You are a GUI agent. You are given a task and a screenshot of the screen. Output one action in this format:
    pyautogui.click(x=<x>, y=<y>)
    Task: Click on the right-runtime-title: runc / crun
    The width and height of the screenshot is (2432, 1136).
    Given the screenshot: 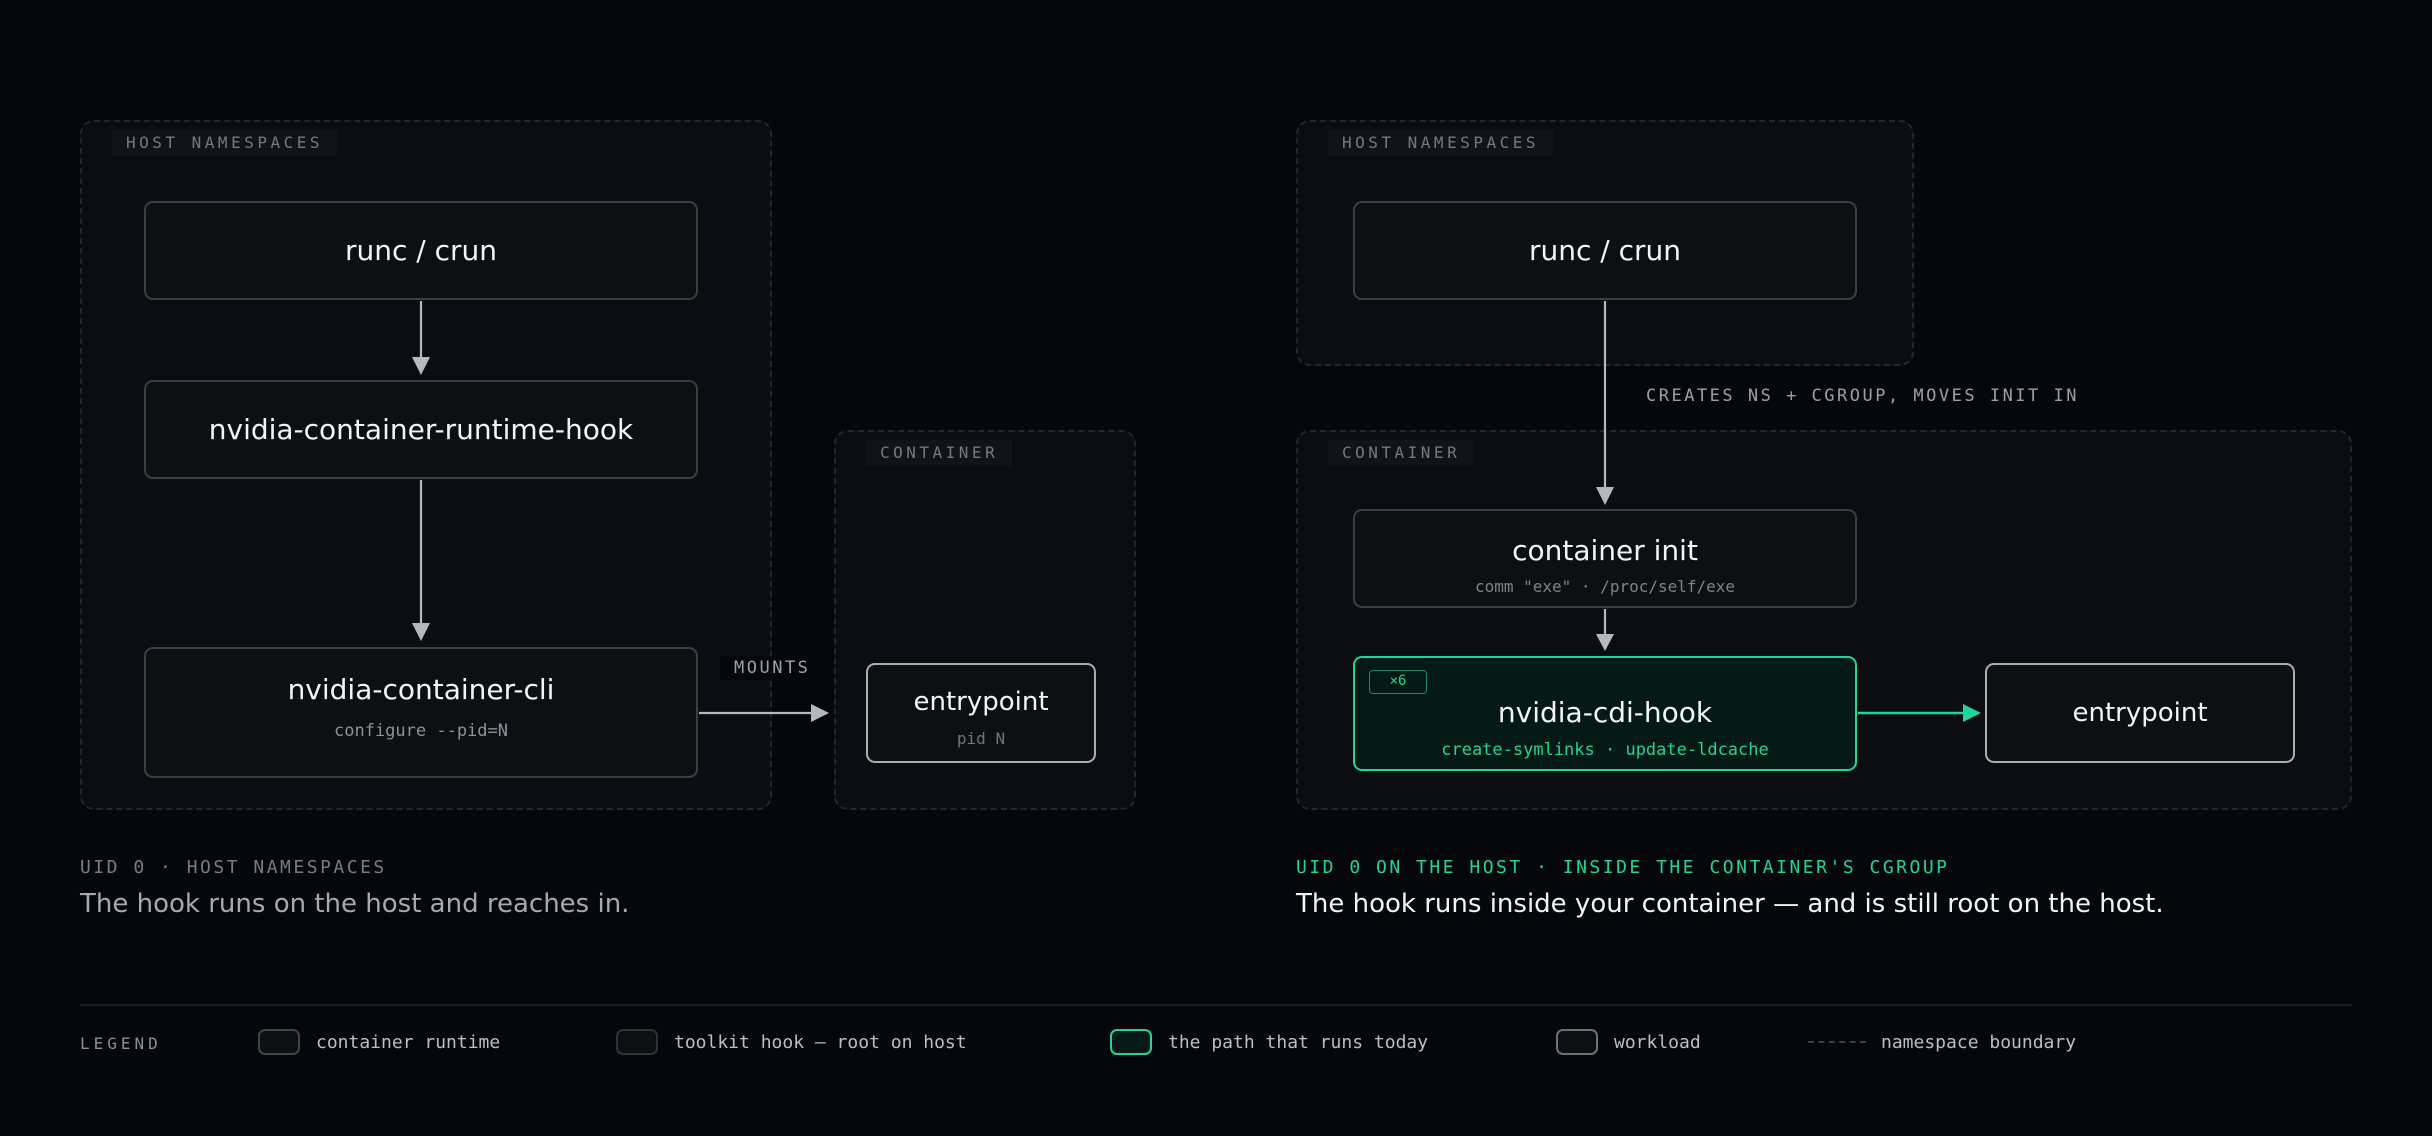 What is the action you would take?
    pyautogui.click(x=1605, y=250)
    